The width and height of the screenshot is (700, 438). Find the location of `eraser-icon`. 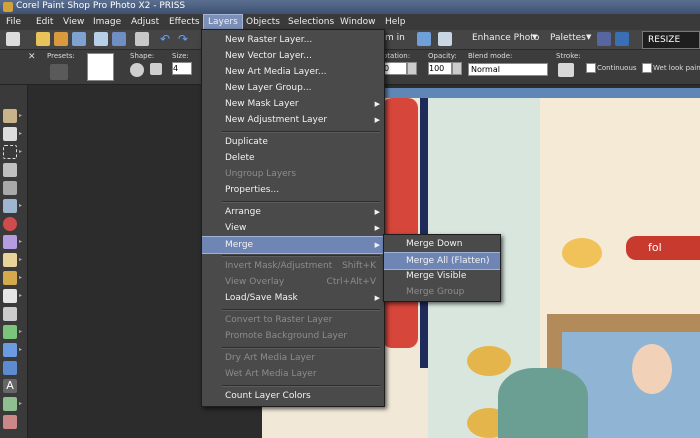

eraser-icon is located at coordinates (10, 296).